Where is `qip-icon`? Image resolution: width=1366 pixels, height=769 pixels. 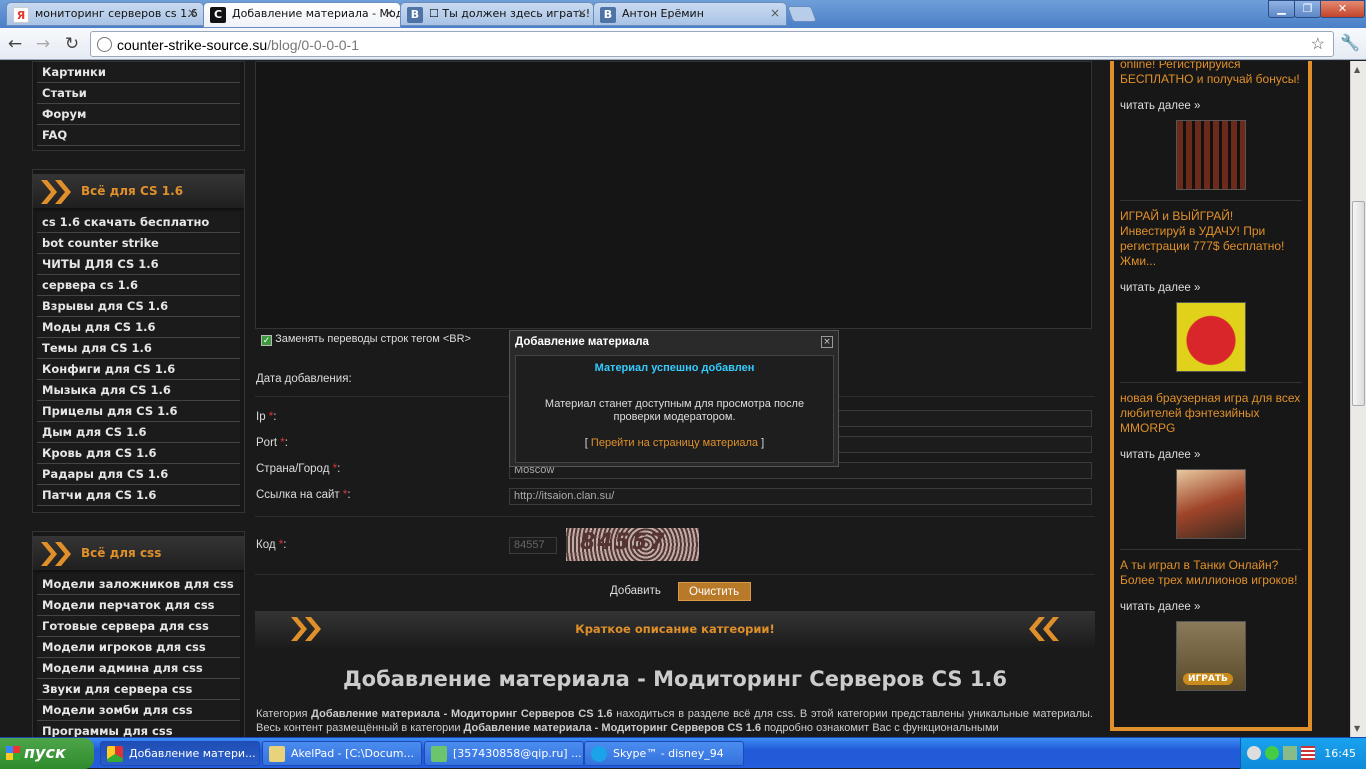 qip-icon is located at coordinates (439, 754).